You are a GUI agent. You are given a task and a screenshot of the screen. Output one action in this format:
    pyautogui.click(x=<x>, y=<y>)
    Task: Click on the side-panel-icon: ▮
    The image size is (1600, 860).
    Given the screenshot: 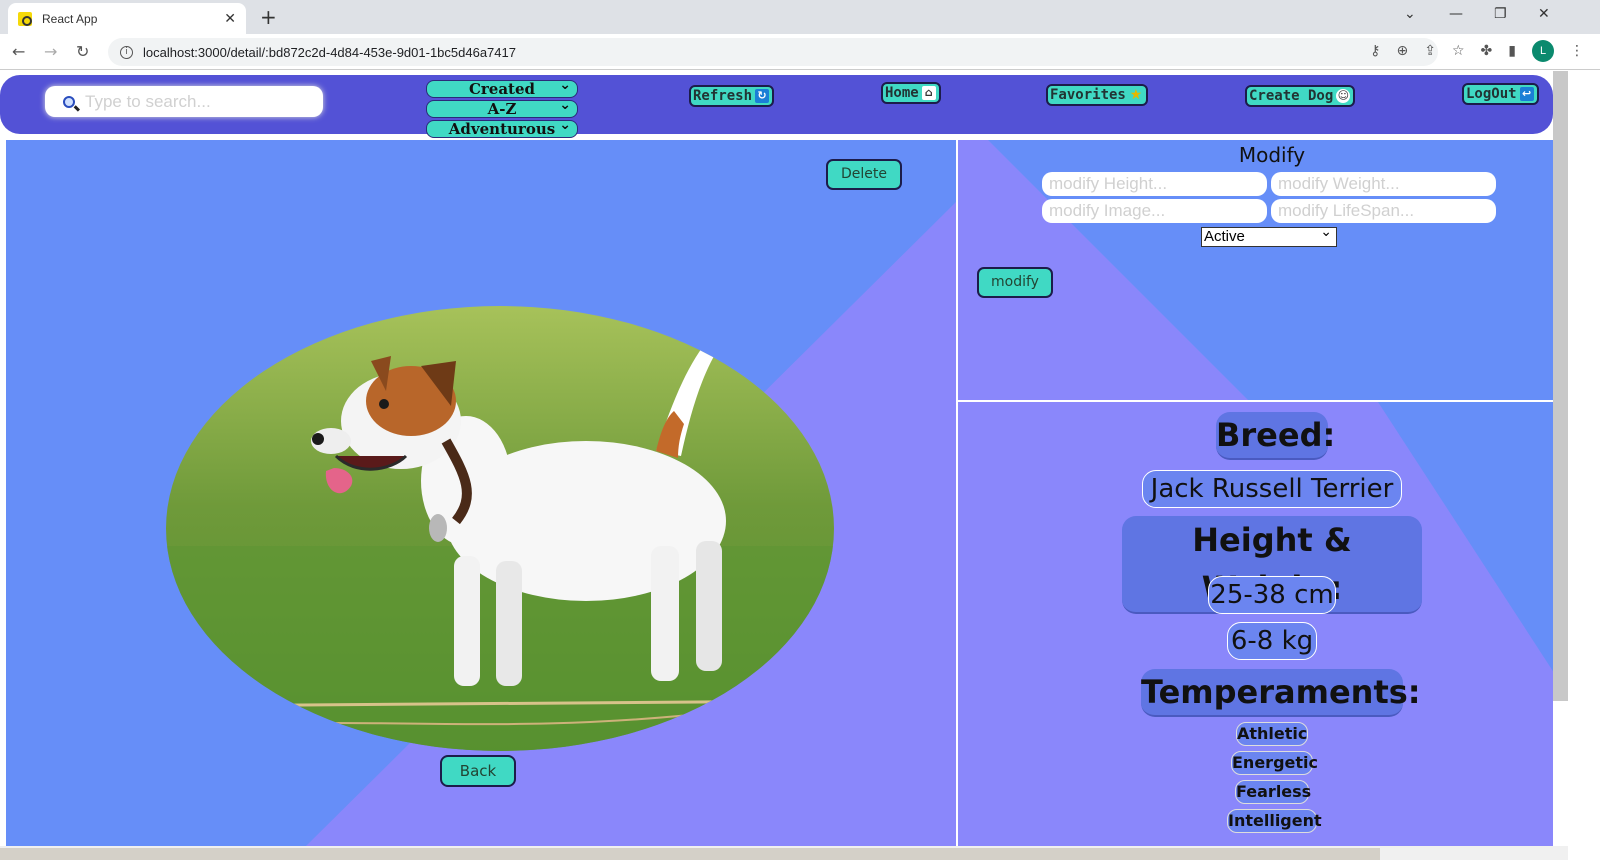 What is the action you would take?
    pyautogui.click(x=1512, y=51)
    